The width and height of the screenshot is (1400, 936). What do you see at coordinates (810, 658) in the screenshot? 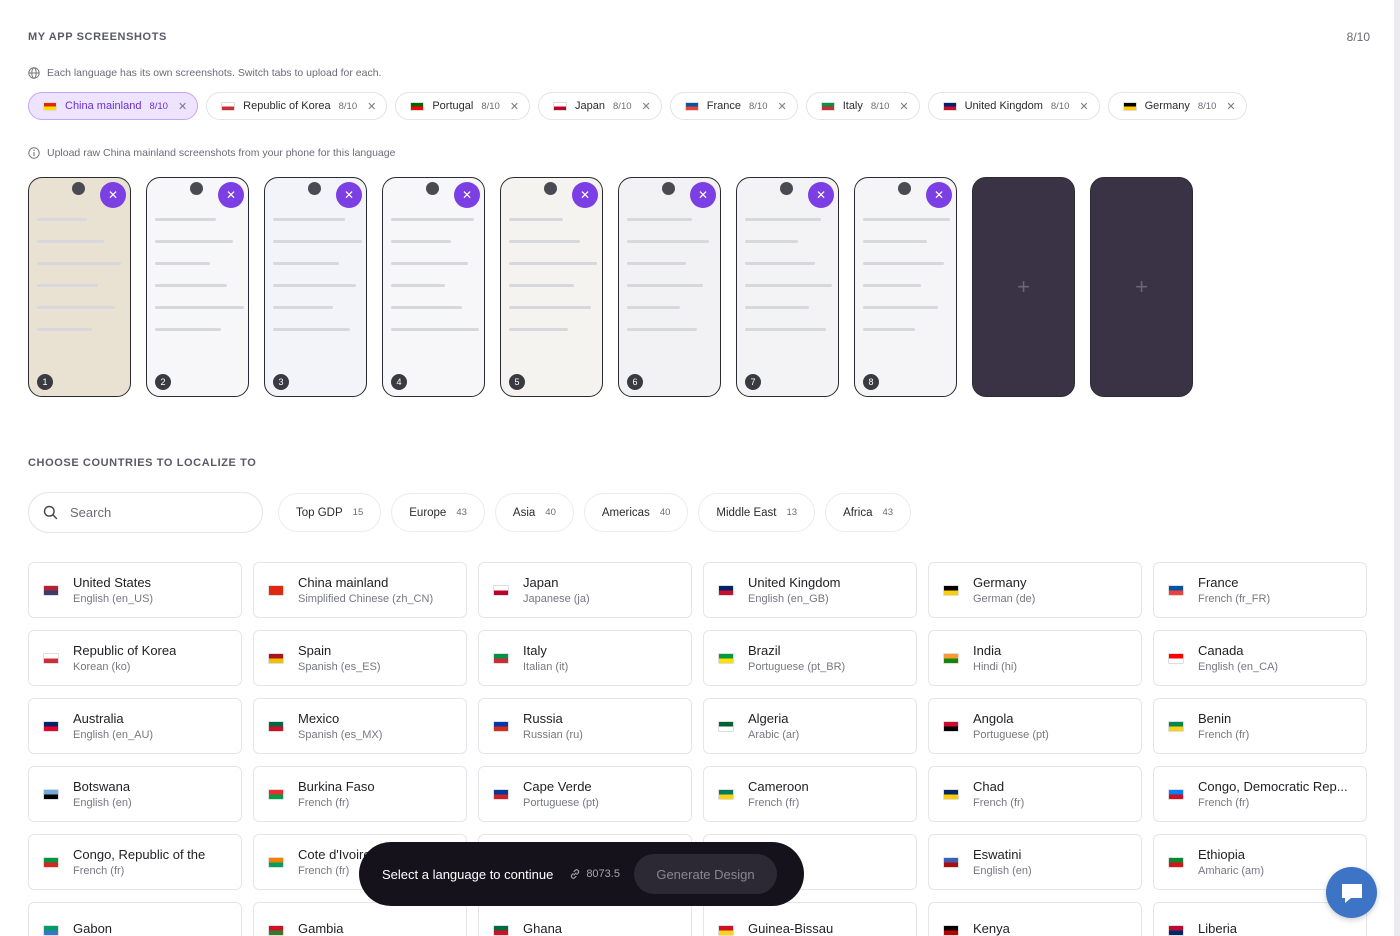
I see `country-card: Brazil Portuguese (pt_BR)` at bounding box center [810, 658].